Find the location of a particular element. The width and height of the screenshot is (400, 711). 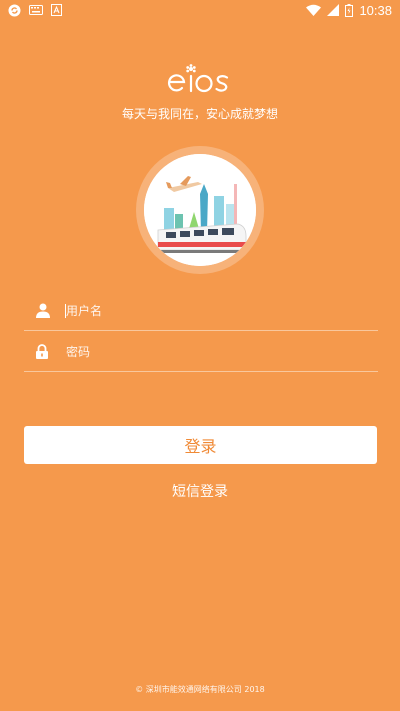

password-input is located at coordinates (221, 351).